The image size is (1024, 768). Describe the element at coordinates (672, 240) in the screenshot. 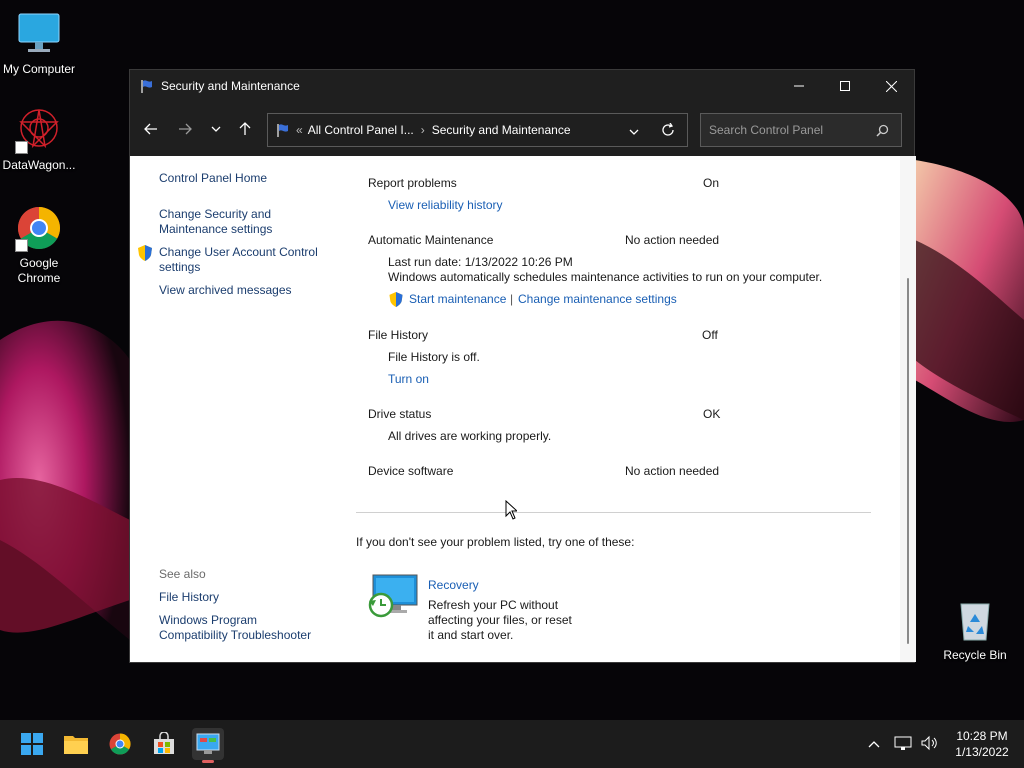

I see `automatic-maintenance-status: No action needed` at that location.